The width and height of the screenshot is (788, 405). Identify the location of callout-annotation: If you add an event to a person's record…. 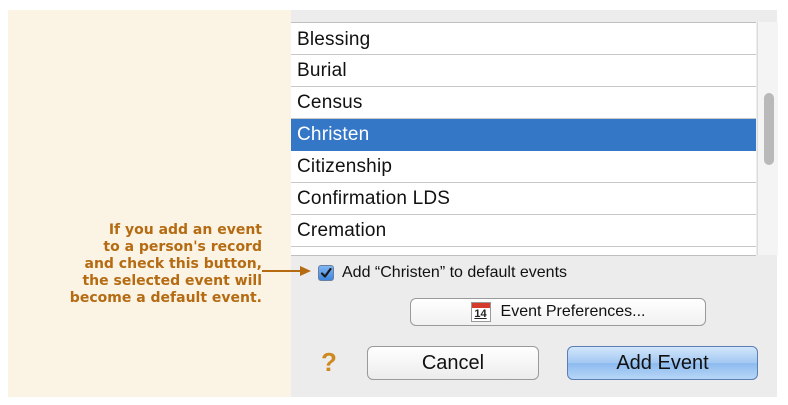
(137, 264).